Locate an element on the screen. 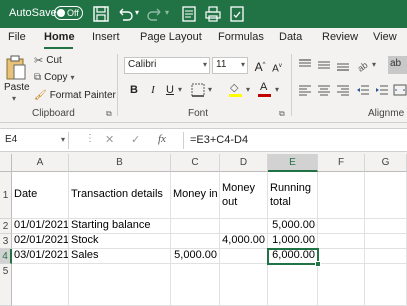 This screenshot has height=306, width=407. redo-icon is located at coordinates (155, 14).